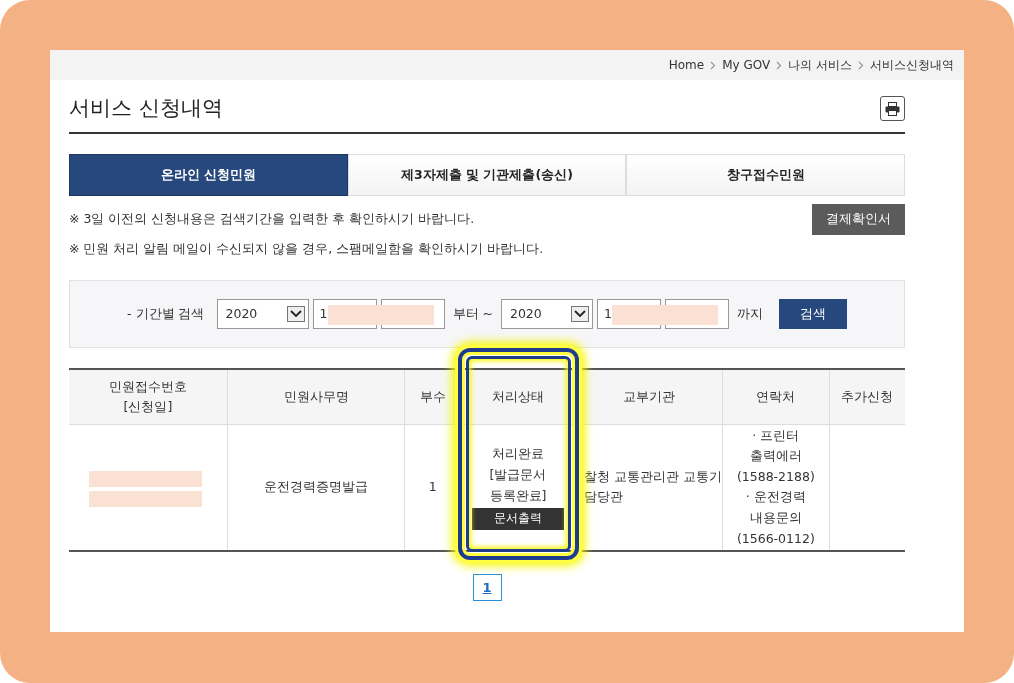 The width and height of the screenshot is (1014, 683). I want to click on tab: 제3자제출 및 기관제출(송신), so click(487, 175).